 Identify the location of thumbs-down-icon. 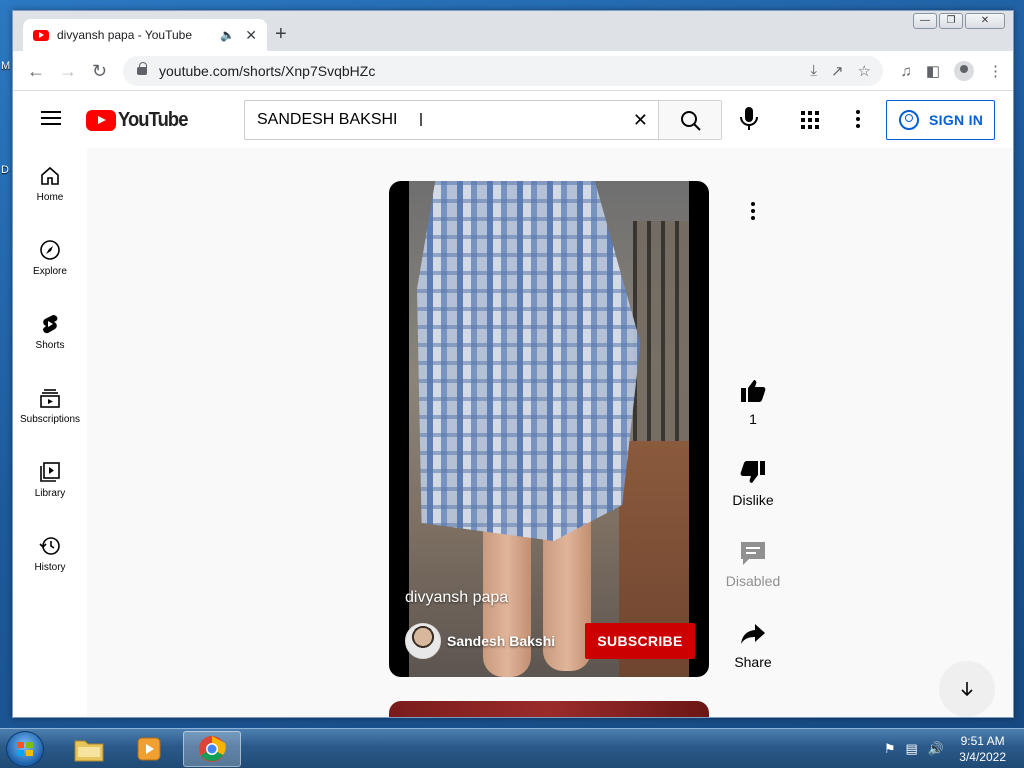
(752, 472).